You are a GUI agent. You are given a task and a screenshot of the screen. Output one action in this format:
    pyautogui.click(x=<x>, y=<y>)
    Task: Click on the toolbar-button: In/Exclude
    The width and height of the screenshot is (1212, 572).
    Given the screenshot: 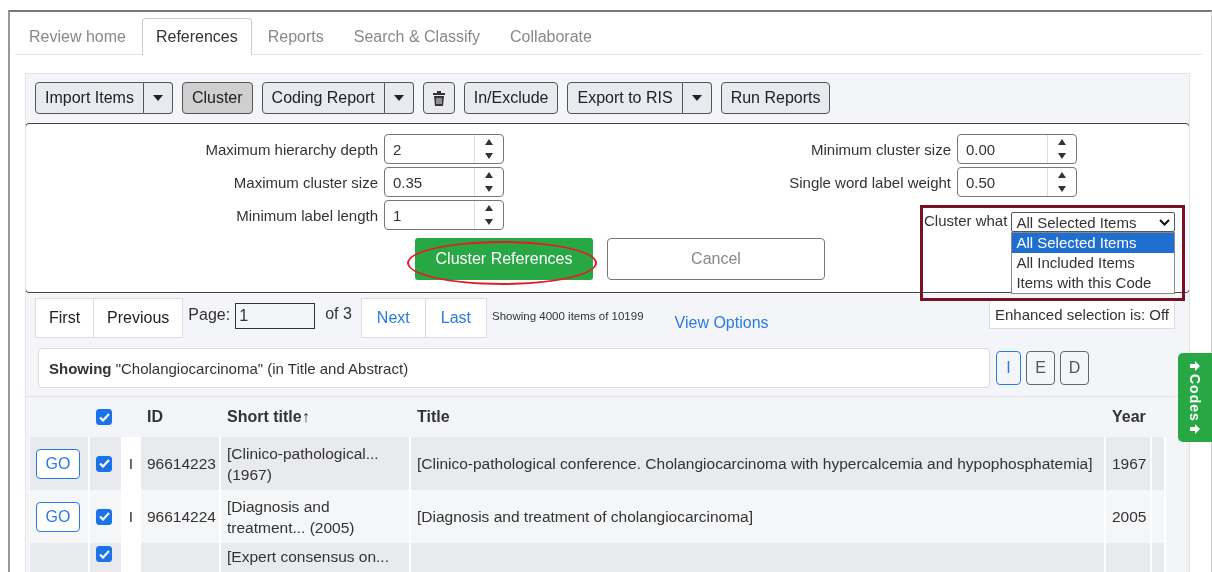 What is the action you would take?
    pyautogui.click(x=511, y=98)
    